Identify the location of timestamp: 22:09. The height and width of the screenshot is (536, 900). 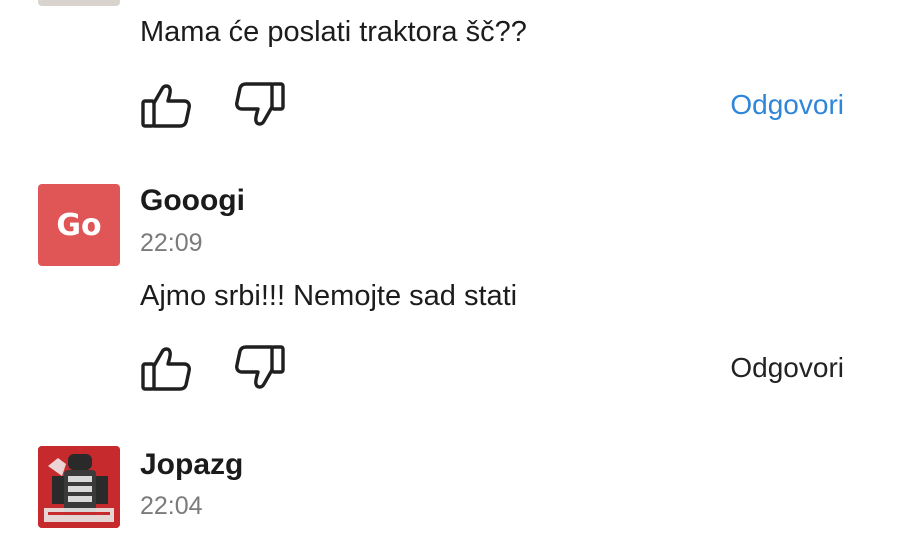
(171, 243).